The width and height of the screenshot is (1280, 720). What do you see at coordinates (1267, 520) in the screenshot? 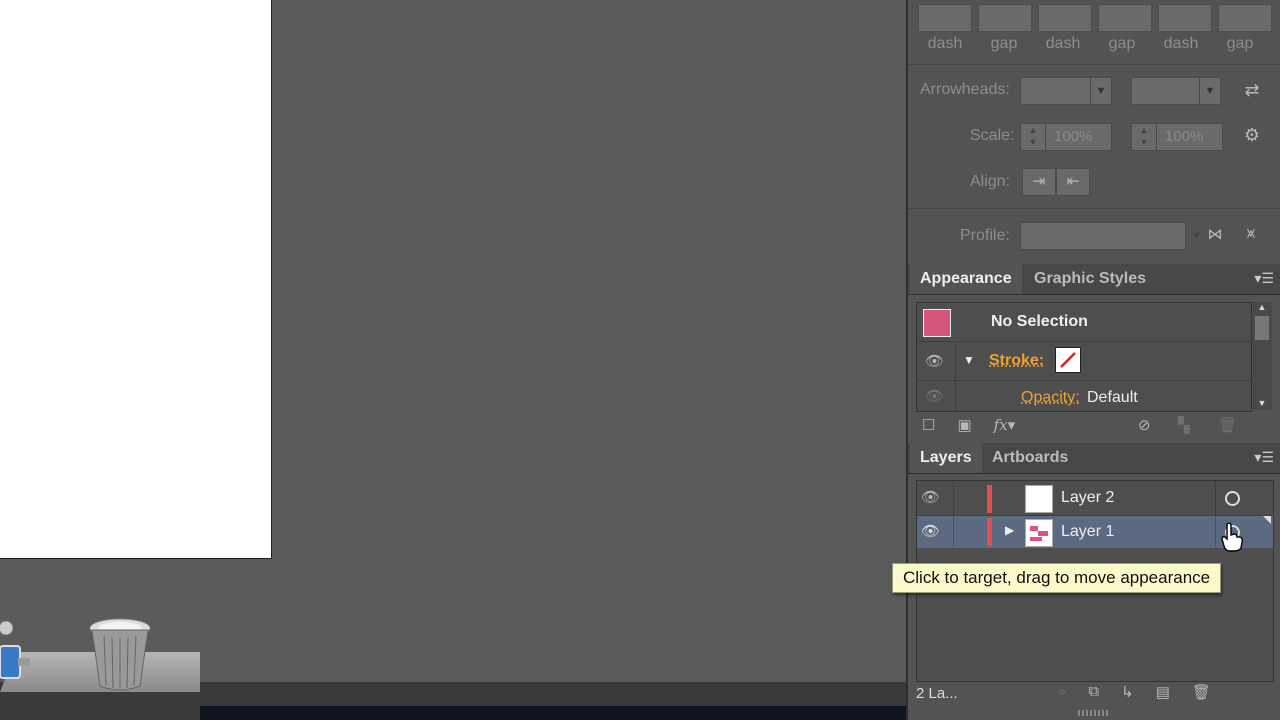
I see `selection-indicator` at bounding box center [1267, 520].